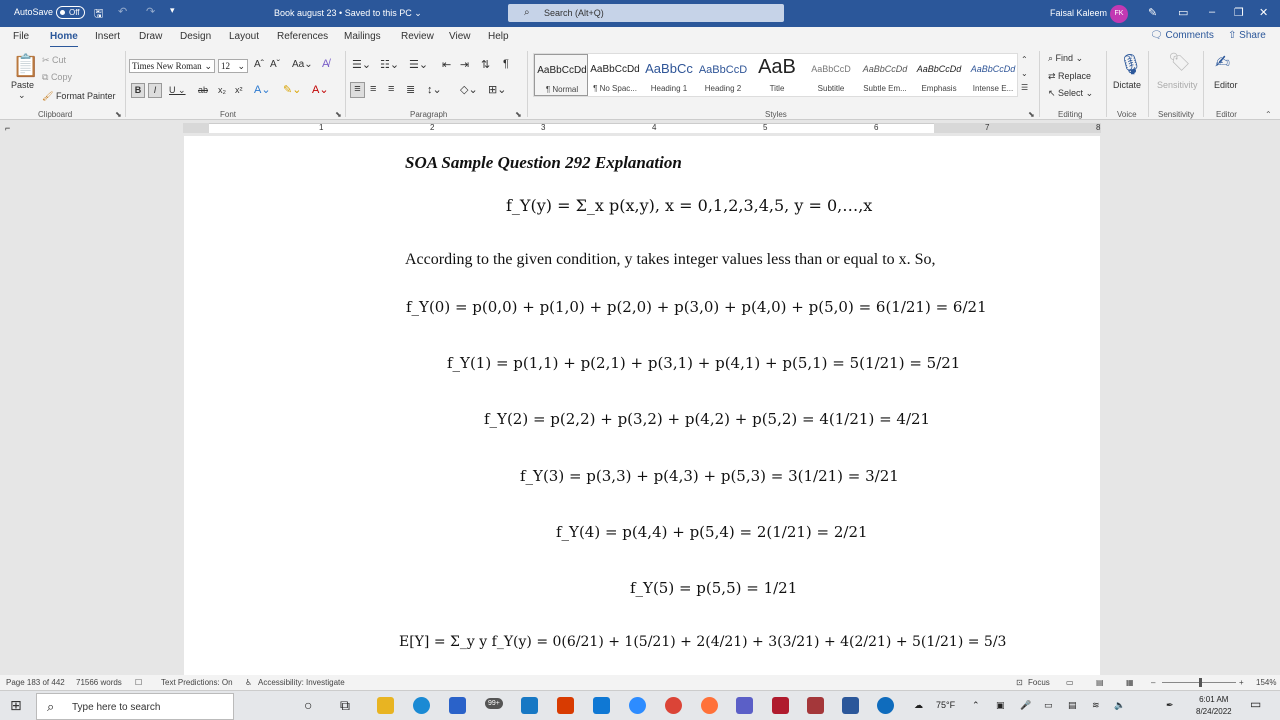 The width and height of the screenshot is (1280, 720). What do you see at coordinates (1031, 114) in the screenshot?
I see `styles-launcher-icon: ⬊` at bounding box center [1031, 114].